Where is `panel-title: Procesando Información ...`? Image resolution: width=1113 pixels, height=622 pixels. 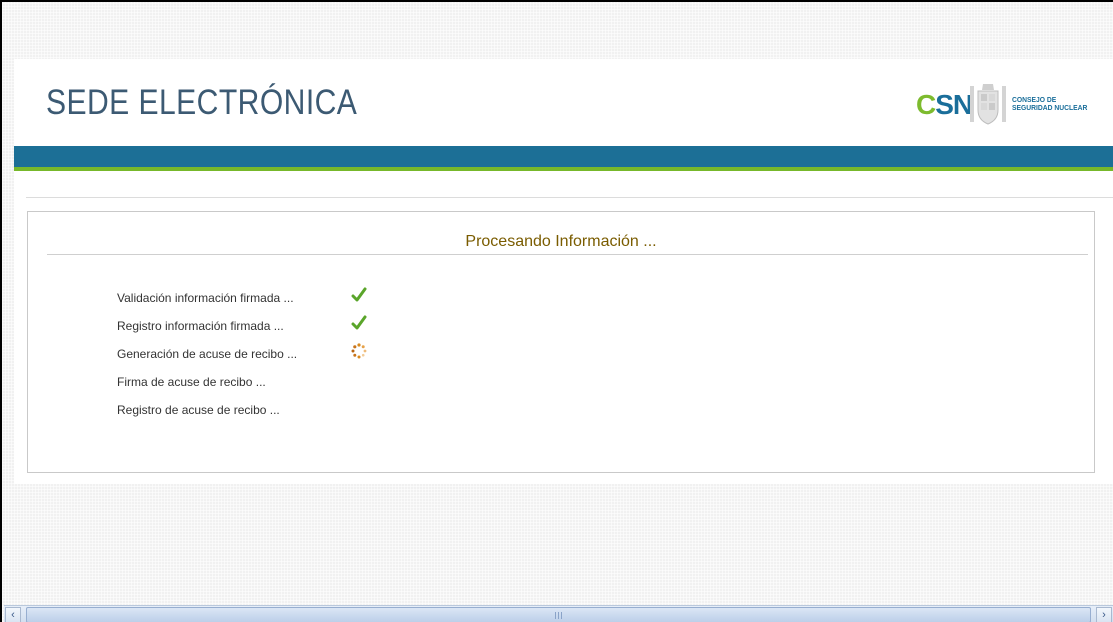
panel-title: Procesando Información ... is located at coordinates (561, 241).